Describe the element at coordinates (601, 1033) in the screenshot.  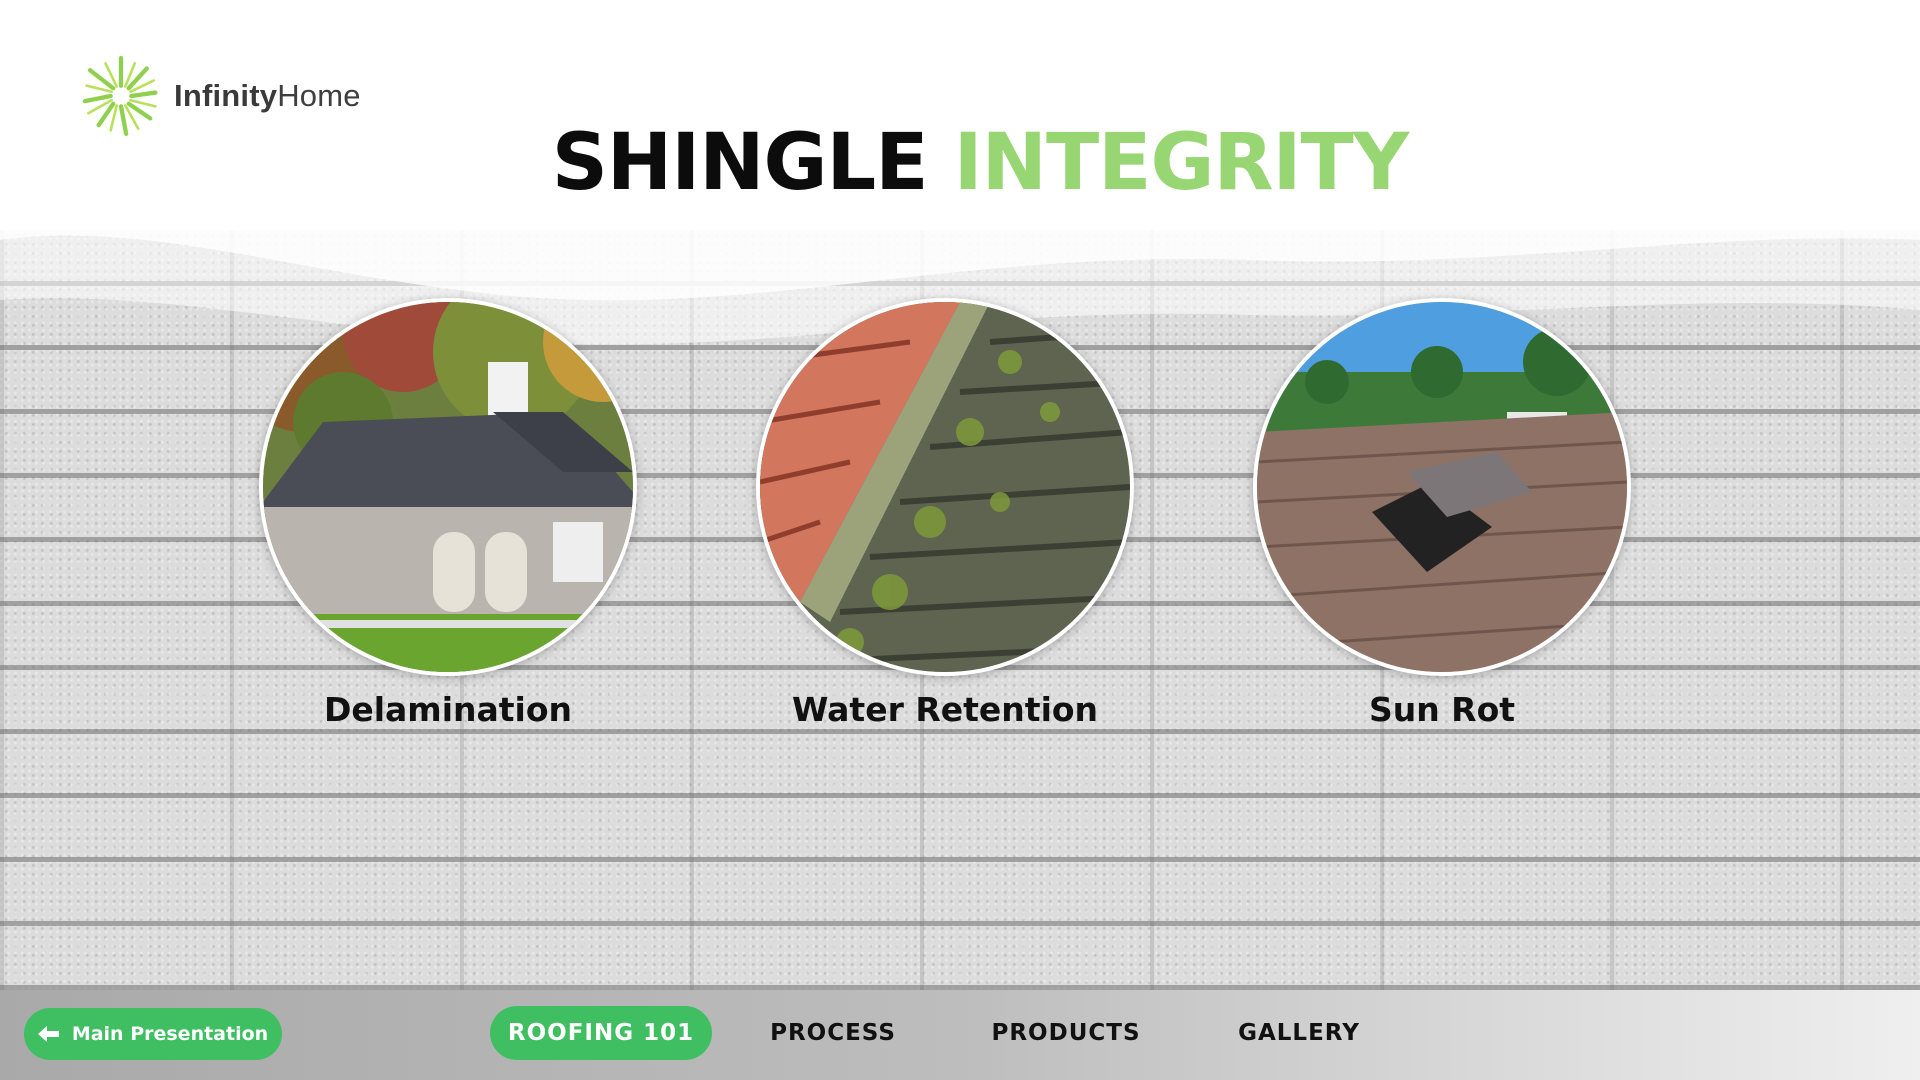
I see `nav-item-roofing-101: ROOFING 101` at that location.